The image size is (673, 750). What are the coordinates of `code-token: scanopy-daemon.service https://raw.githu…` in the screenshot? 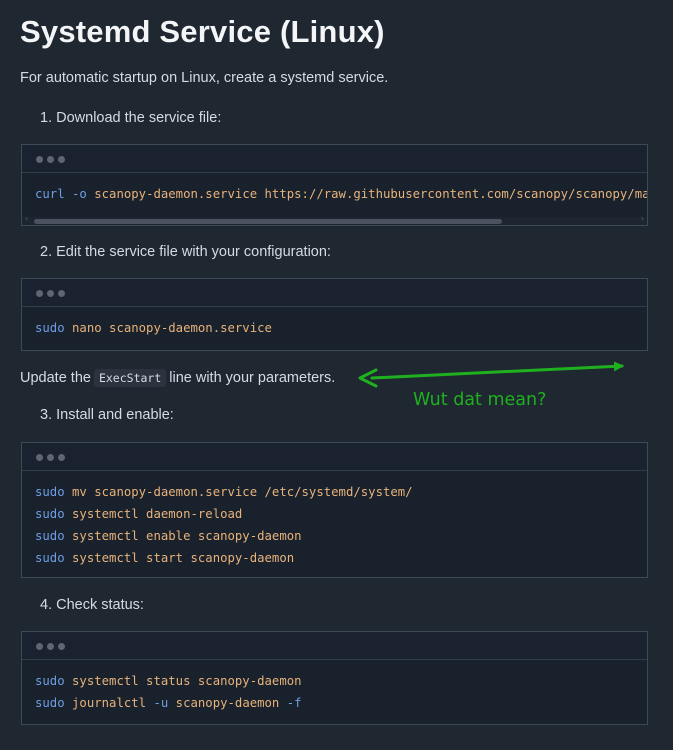 It's located at (370, 194).